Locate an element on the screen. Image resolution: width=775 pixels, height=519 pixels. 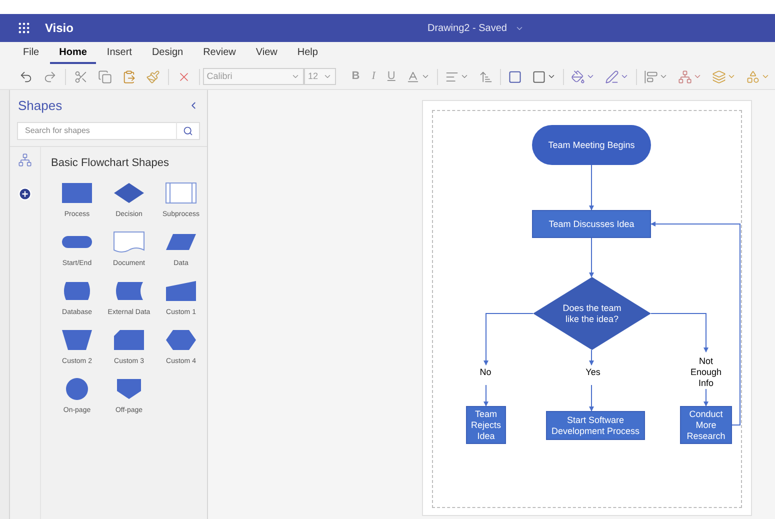
stencil-title: Basic Flowchart Shapes is located at coordinates (110, 163).